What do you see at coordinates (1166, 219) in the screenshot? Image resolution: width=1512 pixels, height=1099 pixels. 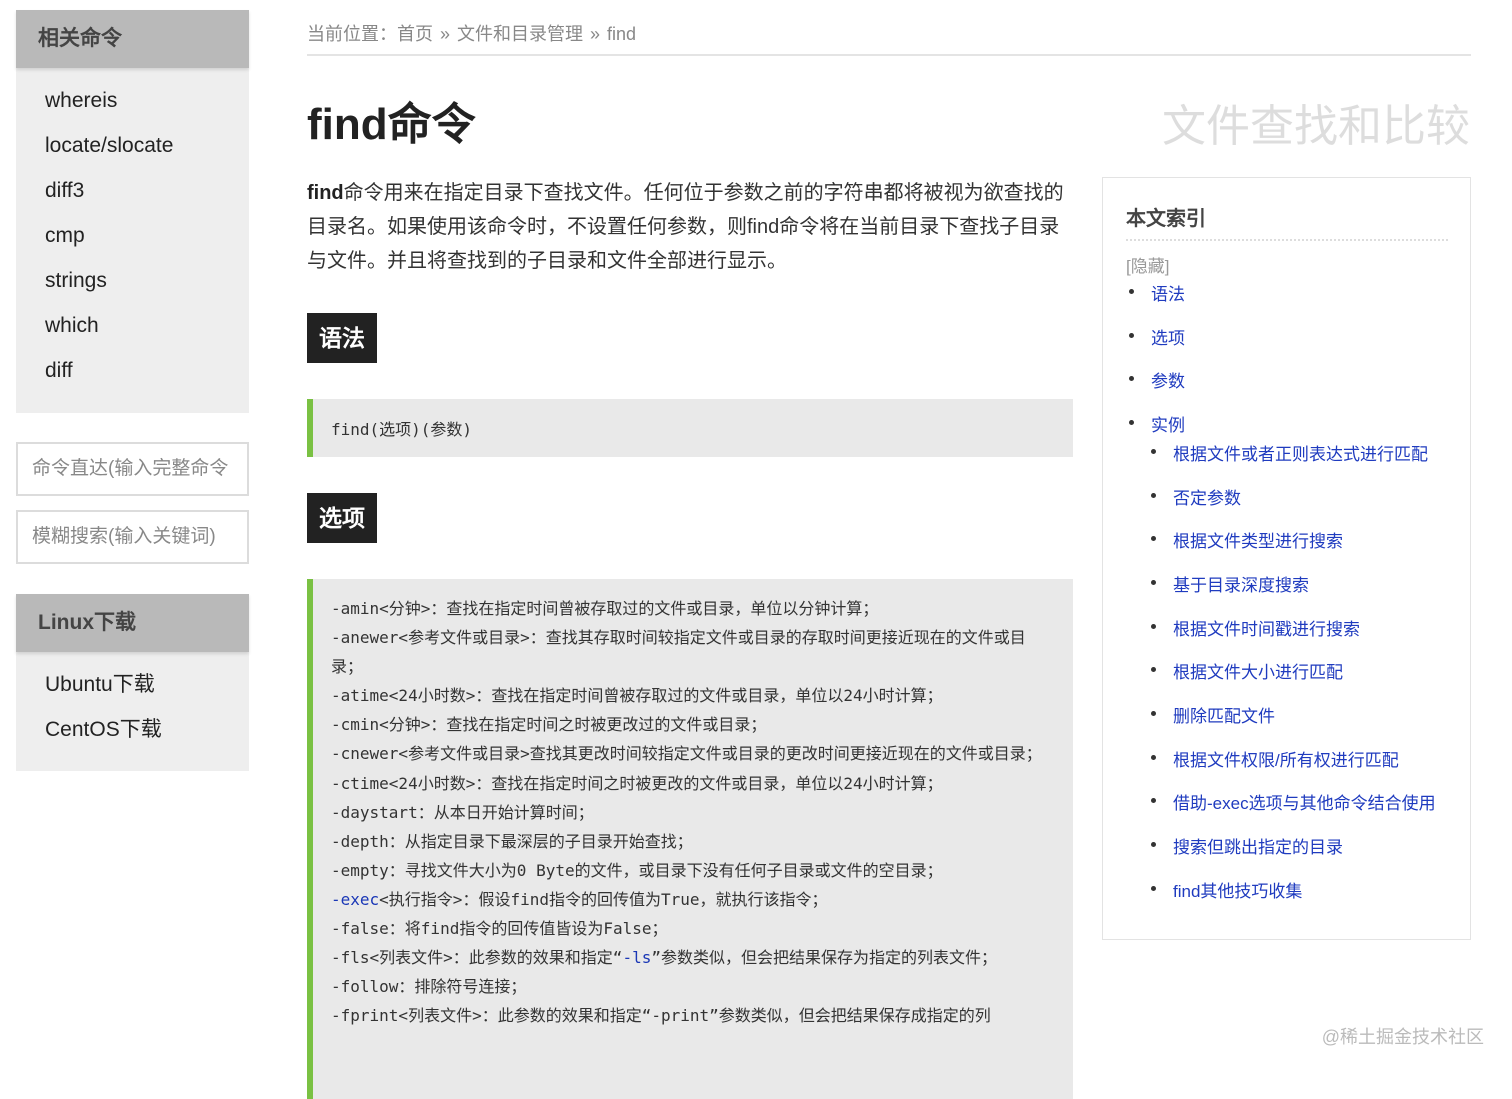 I see `toc-title: 本文索引` at bounding box center [1166, 219].